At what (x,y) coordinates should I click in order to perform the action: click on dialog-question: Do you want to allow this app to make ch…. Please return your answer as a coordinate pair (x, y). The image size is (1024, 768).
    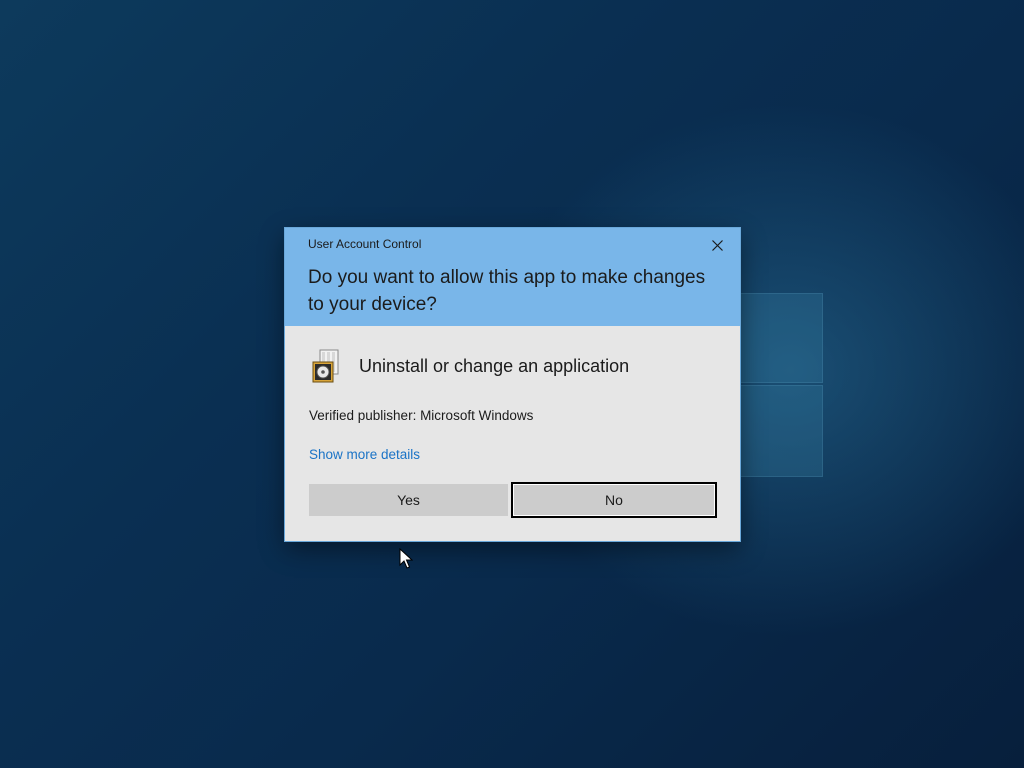
    Looking at the image, I should click on (507, 291).